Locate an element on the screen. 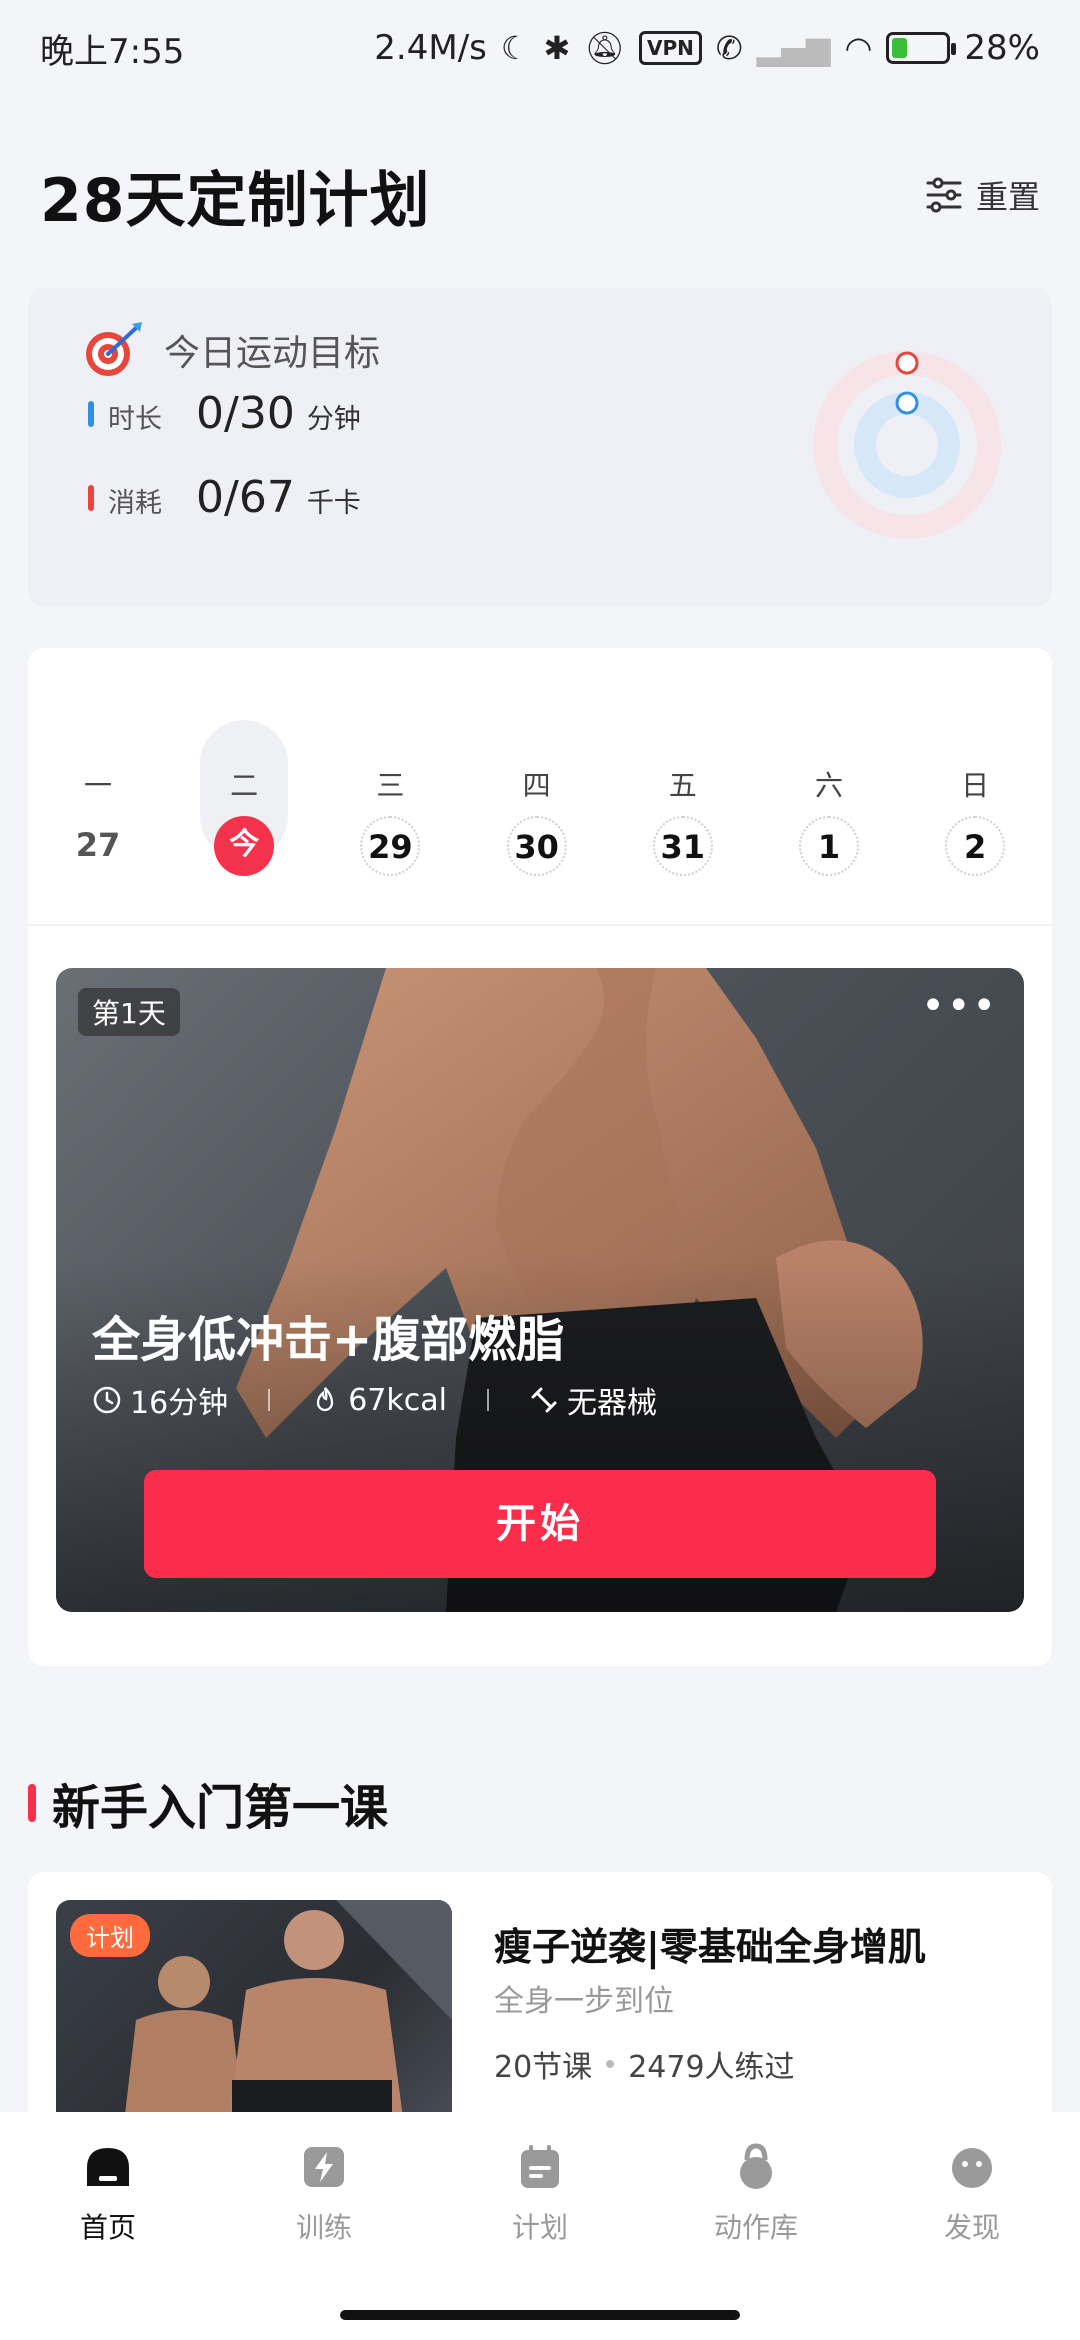  calendar-day: 四 30 is located at coordinates (537, 798).